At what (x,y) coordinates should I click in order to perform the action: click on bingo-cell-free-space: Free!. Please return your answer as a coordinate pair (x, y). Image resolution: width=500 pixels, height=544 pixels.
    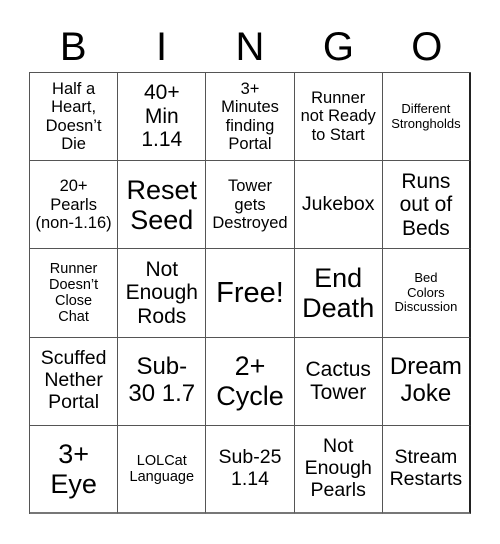
    Looking at the image, I should click on (250, 293).